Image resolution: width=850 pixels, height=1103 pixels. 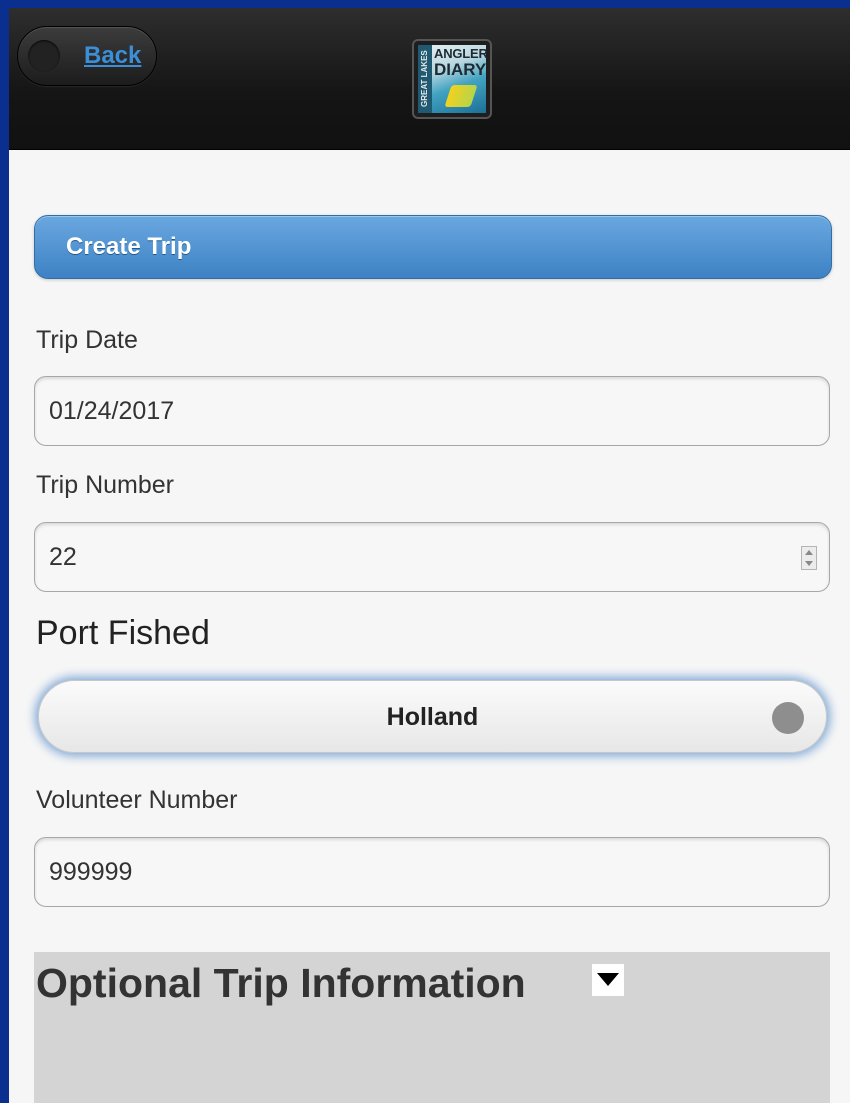 I want to click on port-fished-select: Holland, so click(x=432, y=716).